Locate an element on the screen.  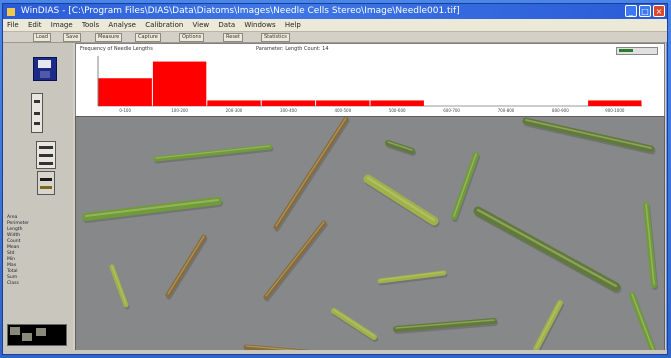
menu-windows: Windows is located at coordinates (259, 25).